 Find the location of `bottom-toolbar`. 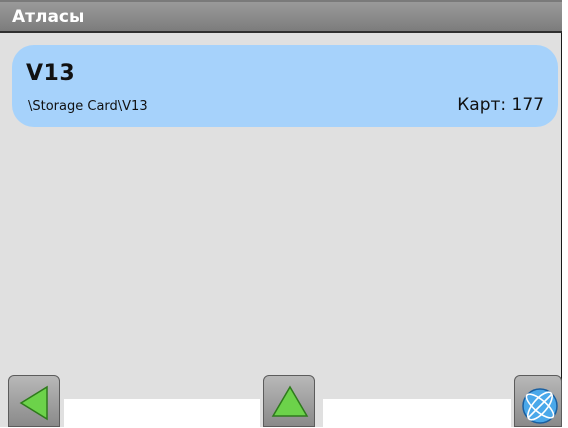

bottom-toolbar is located at coordinates (281, 401).